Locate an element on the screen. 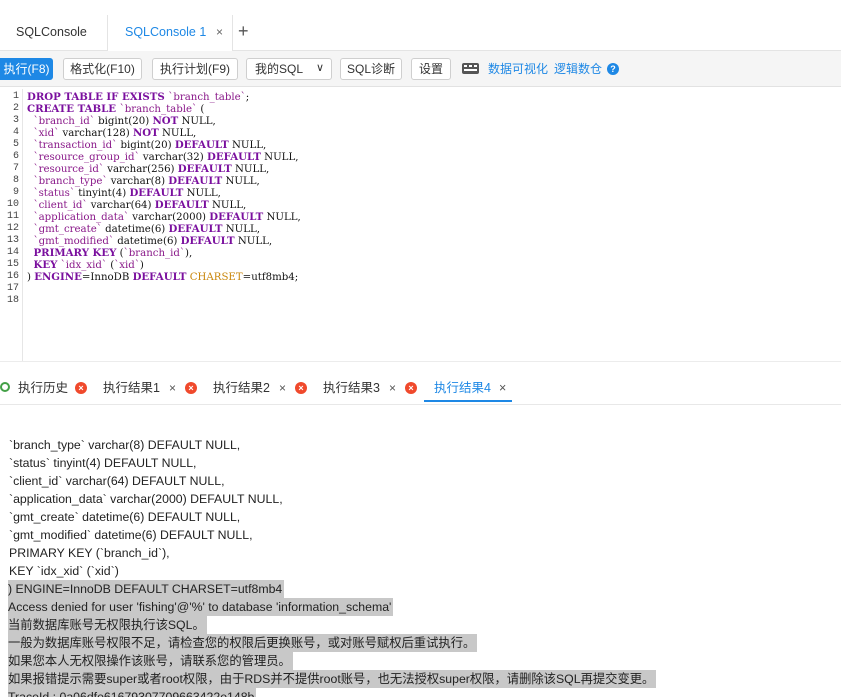 The width and height of the screenshot is (841, 697). keyword-token: DROP TABLE IF EXISTS is located at coordinates (98, 97).